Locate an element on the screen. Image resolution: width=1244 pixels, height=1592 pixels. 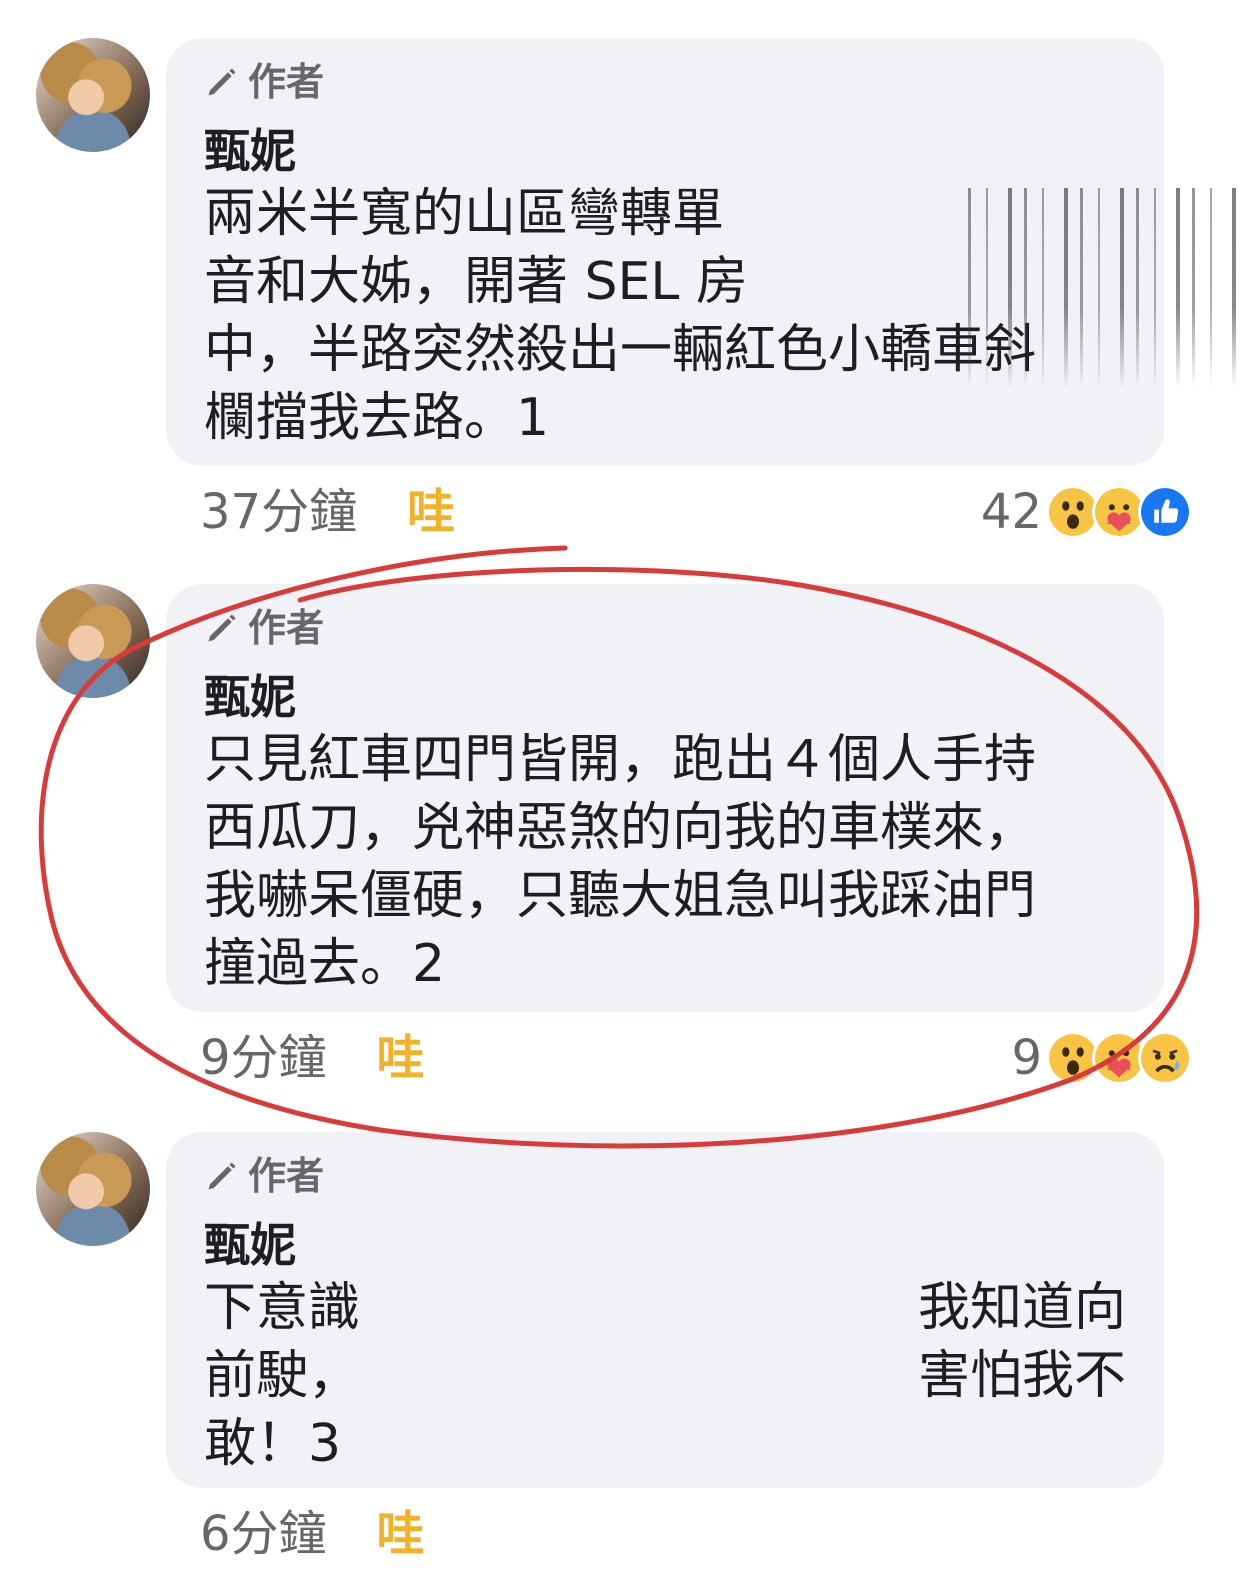
reaction-count: 42 is located at coordinates (1011, 512).